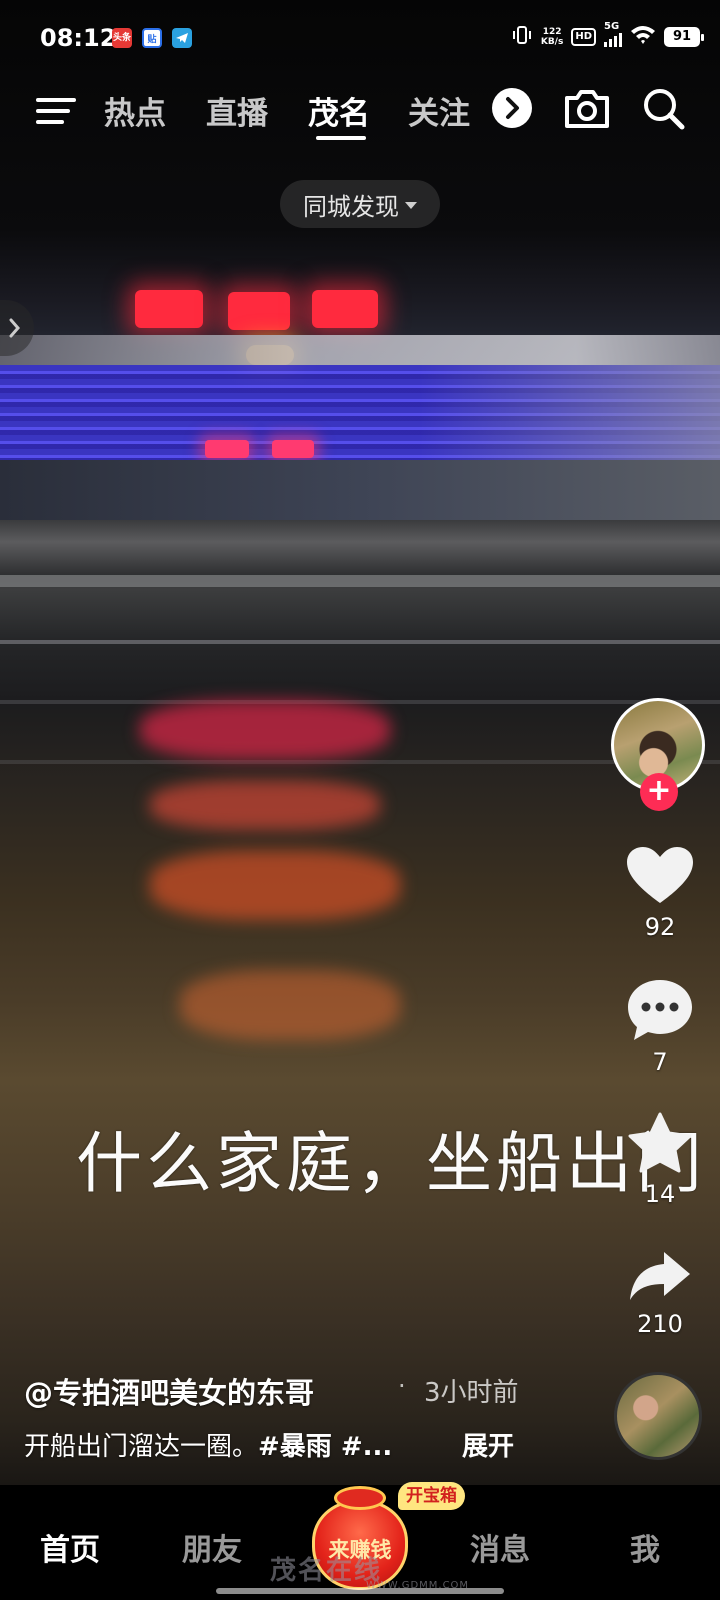 The height and width of the screenshot is (1600, 720). I want to click on music-disc, so click(658, 1416).